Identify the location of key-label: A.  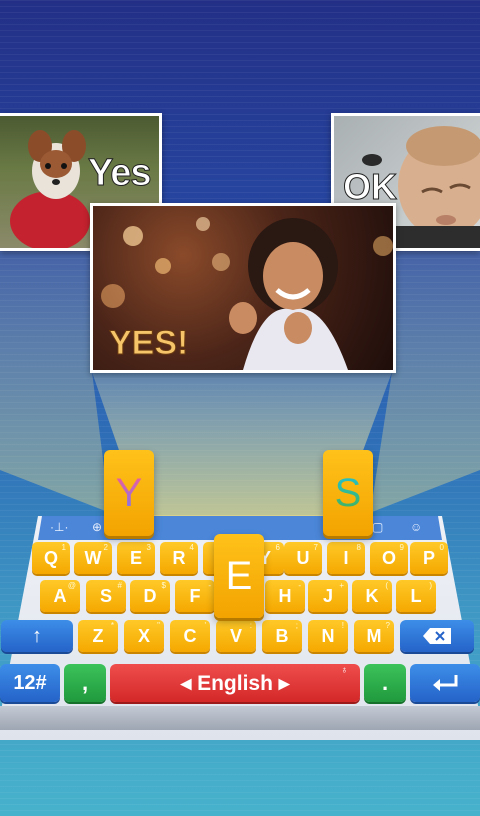
(60, 595).